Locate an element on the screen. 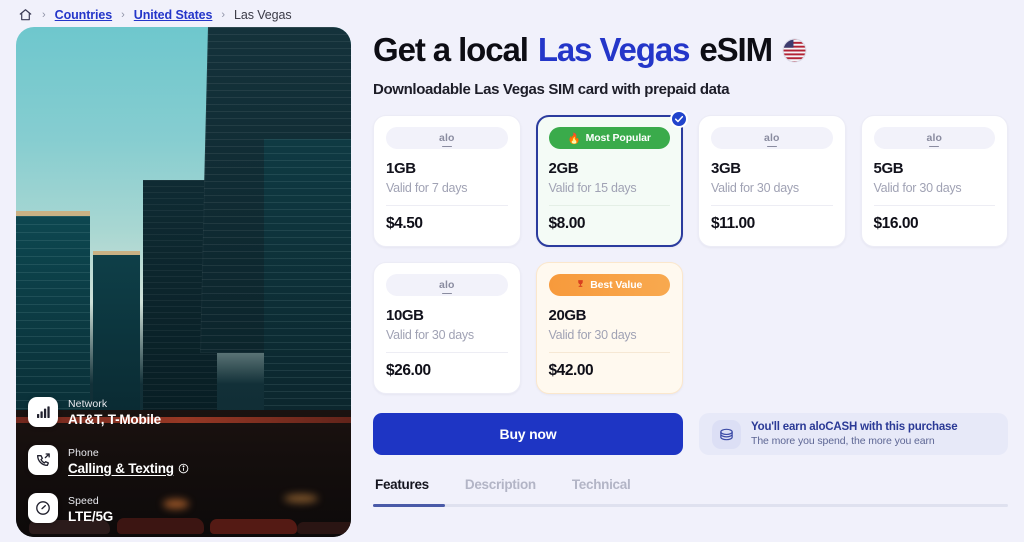  tab-features: Features is located at coordinates (402, 490).